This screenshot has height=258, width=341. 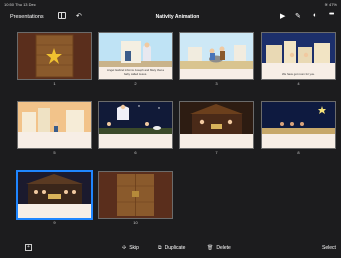 What do you see at coordinates (79, 16) in the screenshot?
I see `undo-icon: ↶` at bounding box center [79, 16].